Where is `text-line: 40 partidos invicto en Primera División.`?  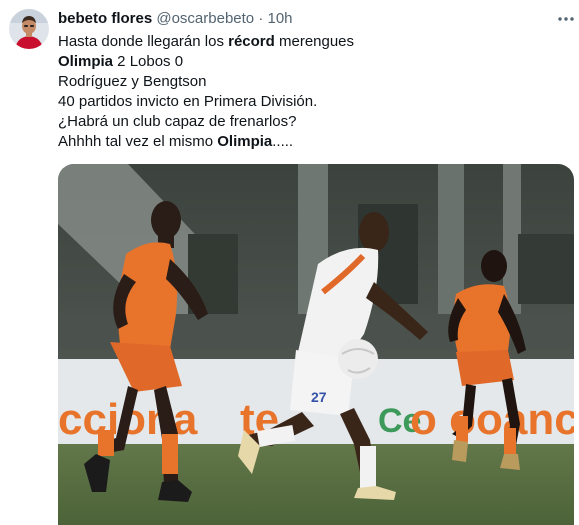
text-line: 40 partidos invicto en Primera División. is located at coordinates (206, 102).